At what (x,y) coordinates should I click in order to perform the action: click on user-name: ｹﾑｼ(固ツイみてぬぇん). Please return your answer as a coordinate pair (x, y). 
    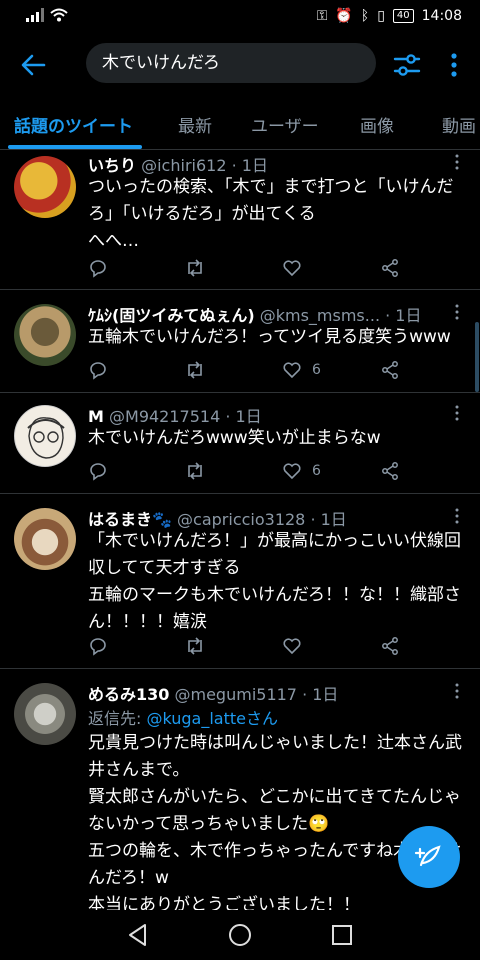
    Looking at the image, I should click on (171, 315).